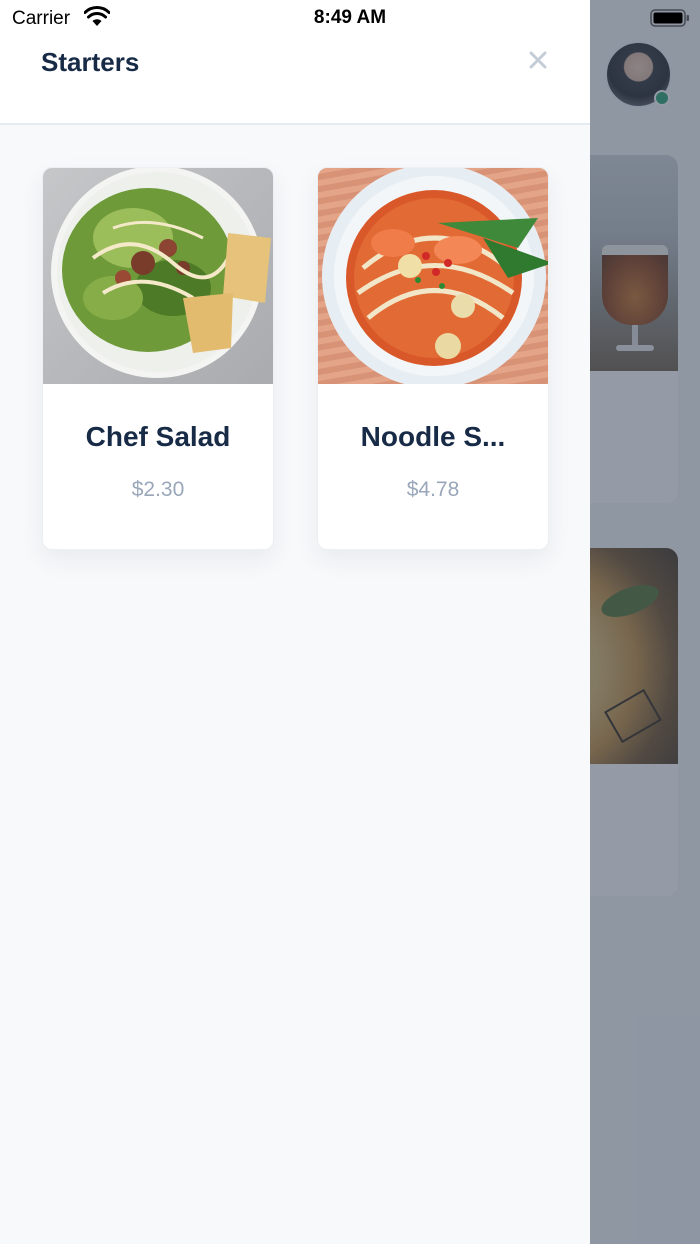 This screenshot has width=700, height=1244. I want to click on clock: 8:49 AM, so click(350, 17).